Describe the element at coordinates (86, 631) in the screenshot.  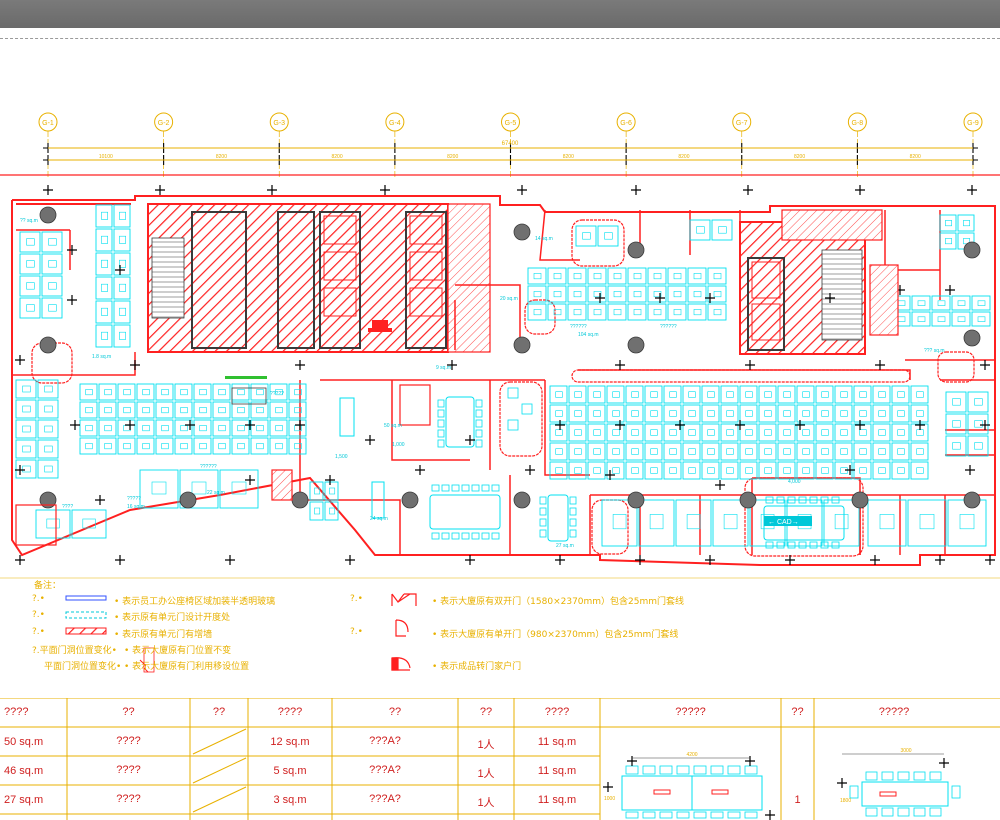
I see `legend-swatch-wall` at that location.